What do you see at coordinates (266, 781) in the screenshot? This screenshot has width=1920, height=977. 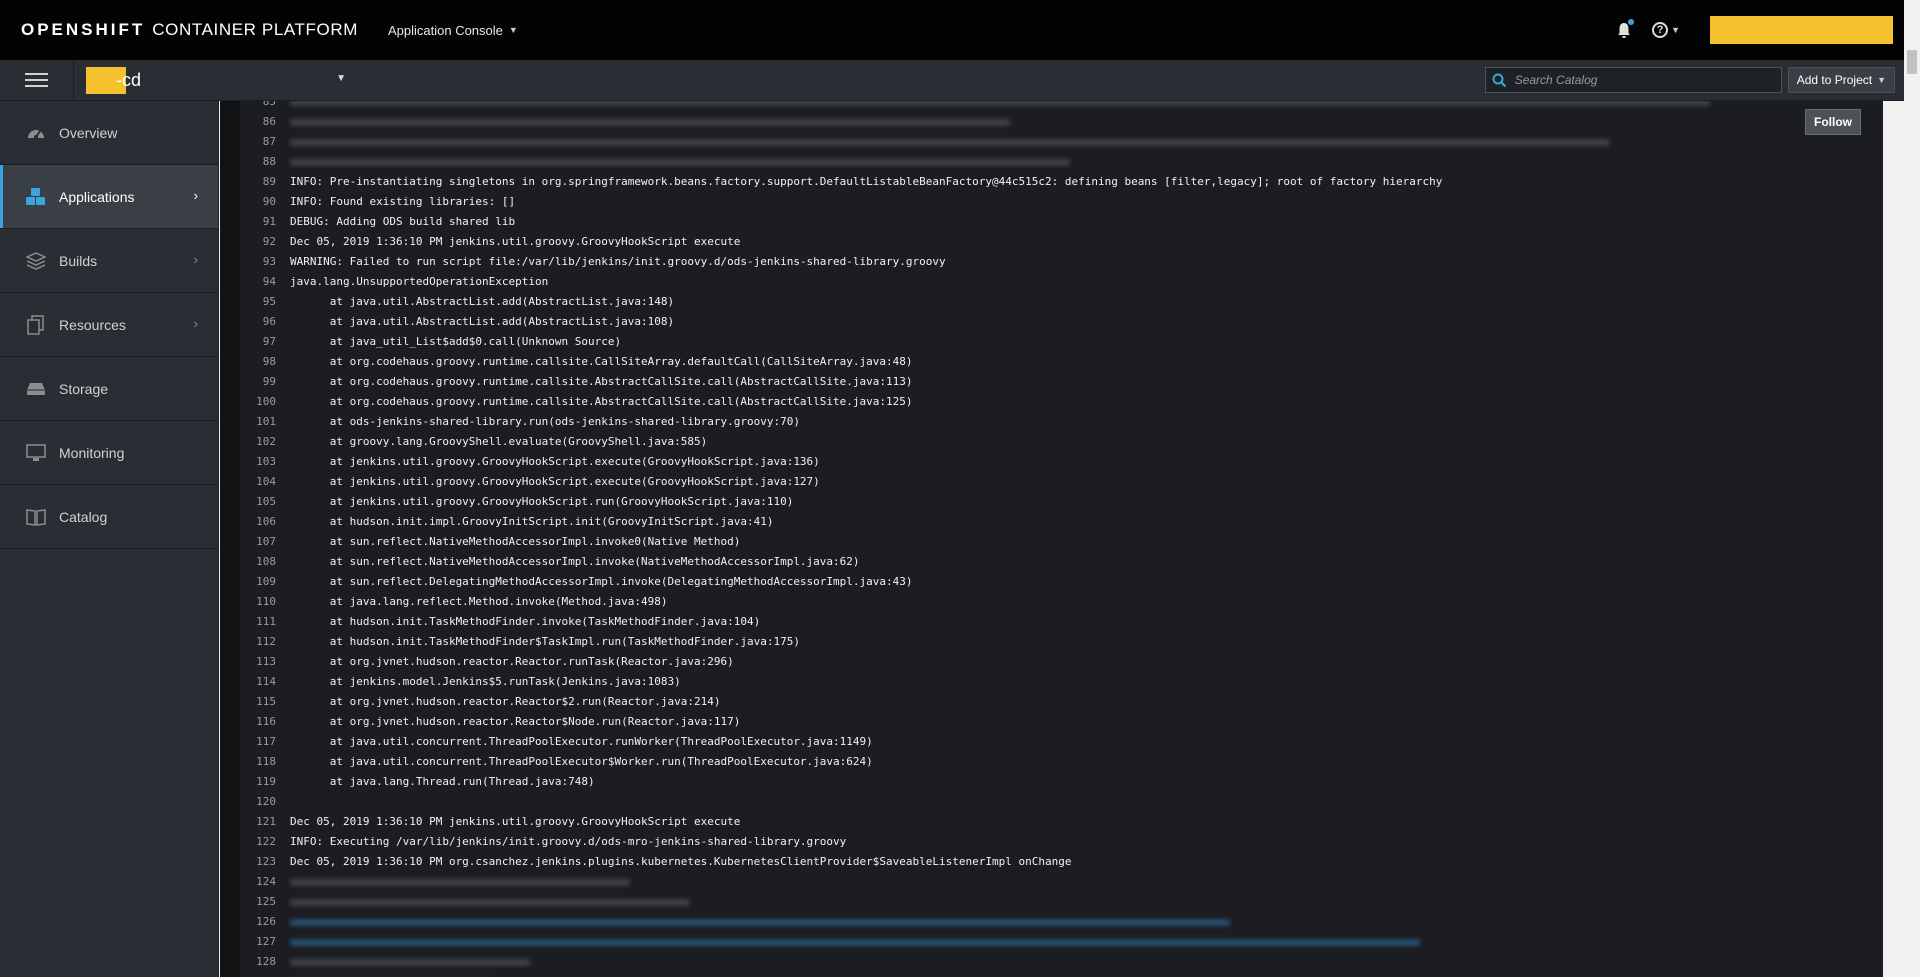 I see `line-number: 119` at bounding box center [266, 781].